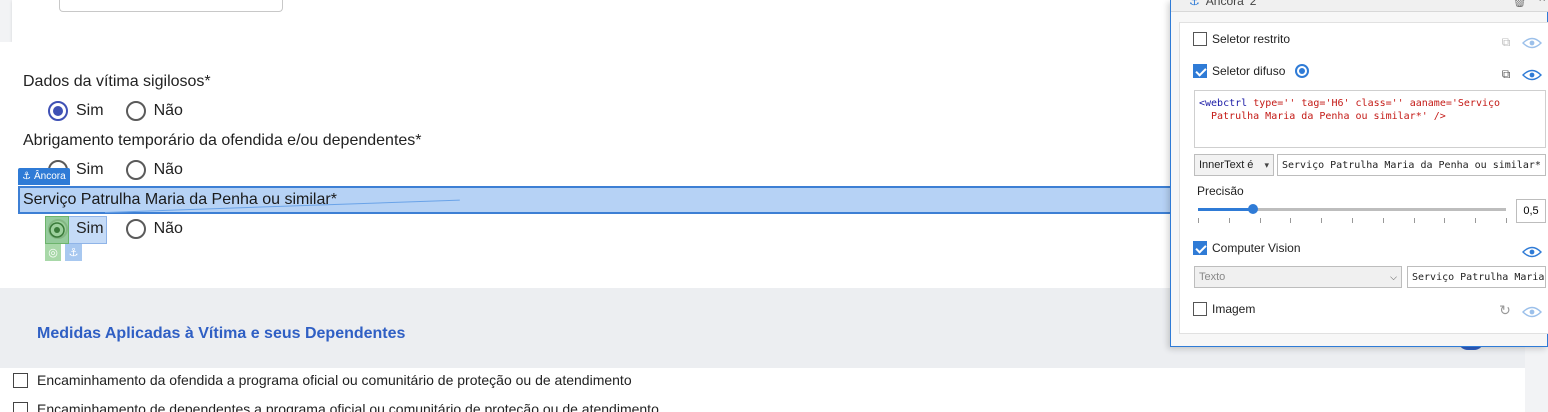 This screenshot has width=1548, height=412. What do you see at coordinates (171, 6) in the screenshot?
I see `top-input-field` at bounding box center [171, 6].